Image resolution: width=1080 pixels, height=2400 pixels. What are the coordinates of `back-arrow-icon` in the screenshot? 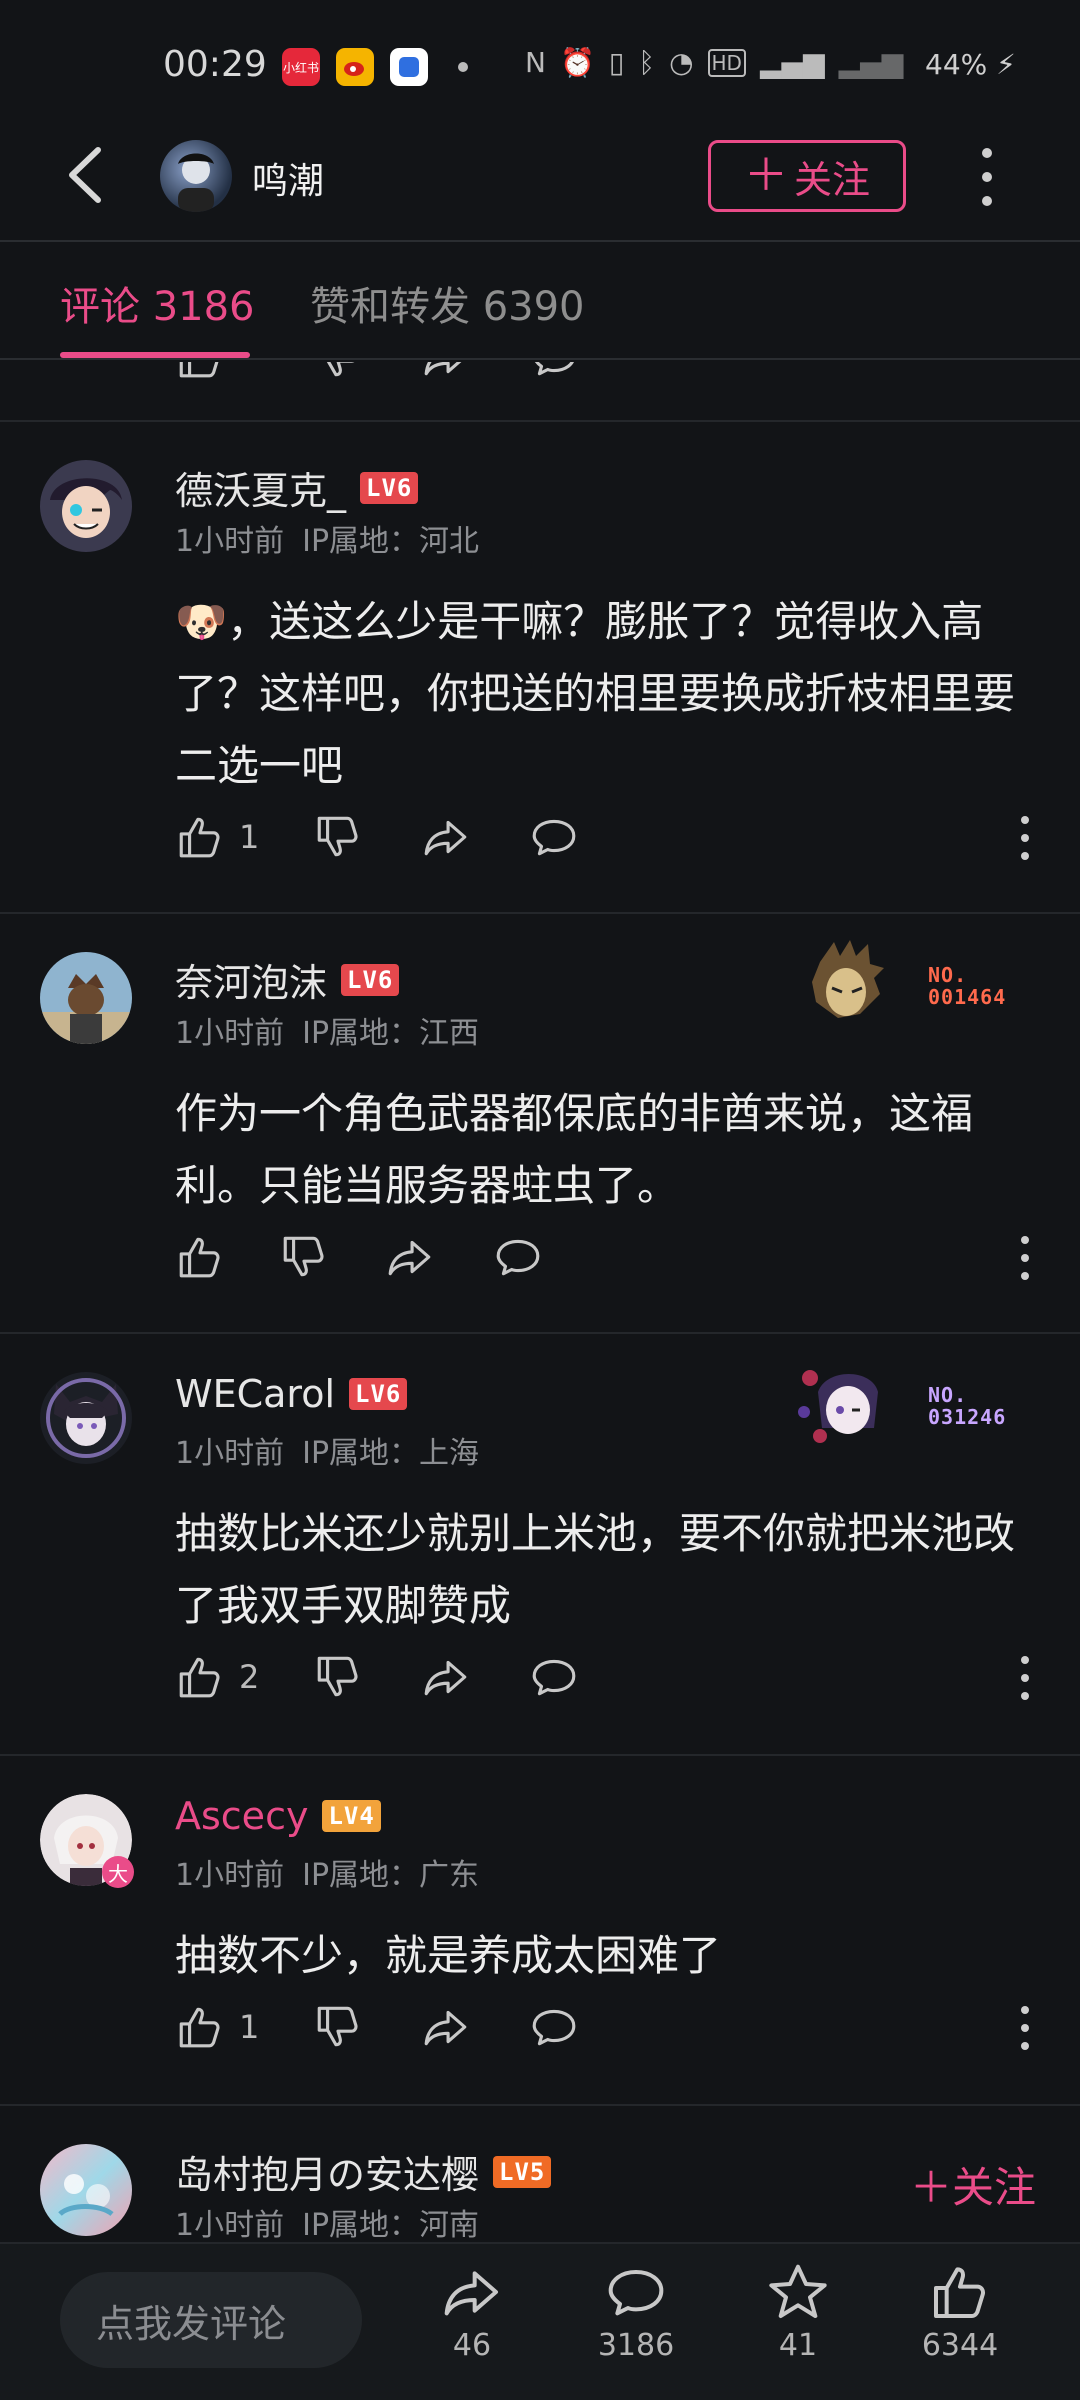 It's located at (85, 175).